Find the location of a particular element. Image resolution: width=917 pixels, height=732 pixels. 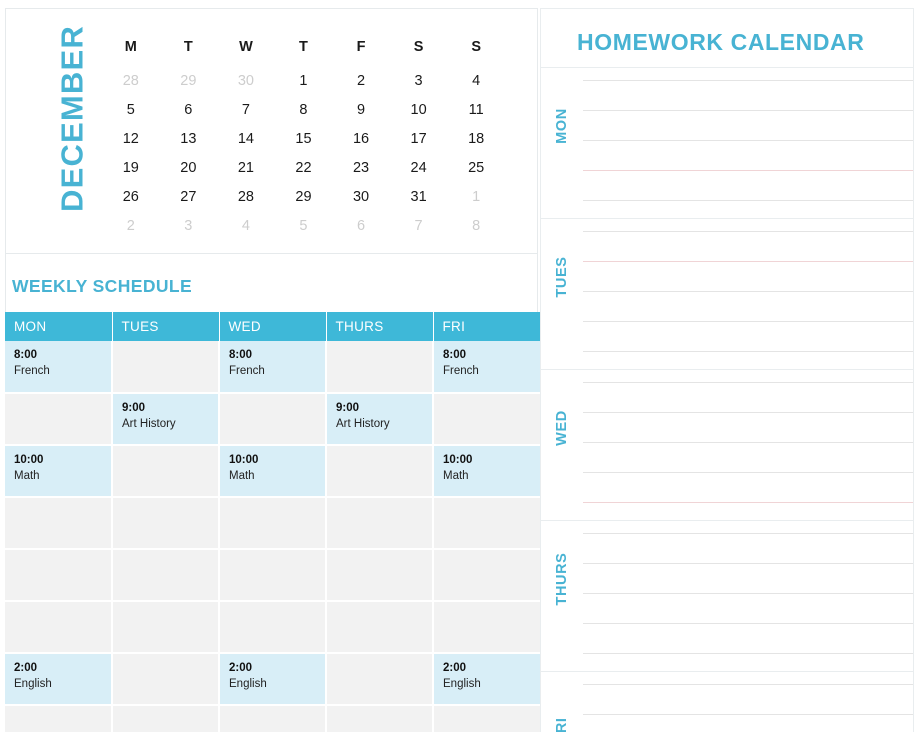

calendar-day-cell: 18 is located at coordinates (476, 138).